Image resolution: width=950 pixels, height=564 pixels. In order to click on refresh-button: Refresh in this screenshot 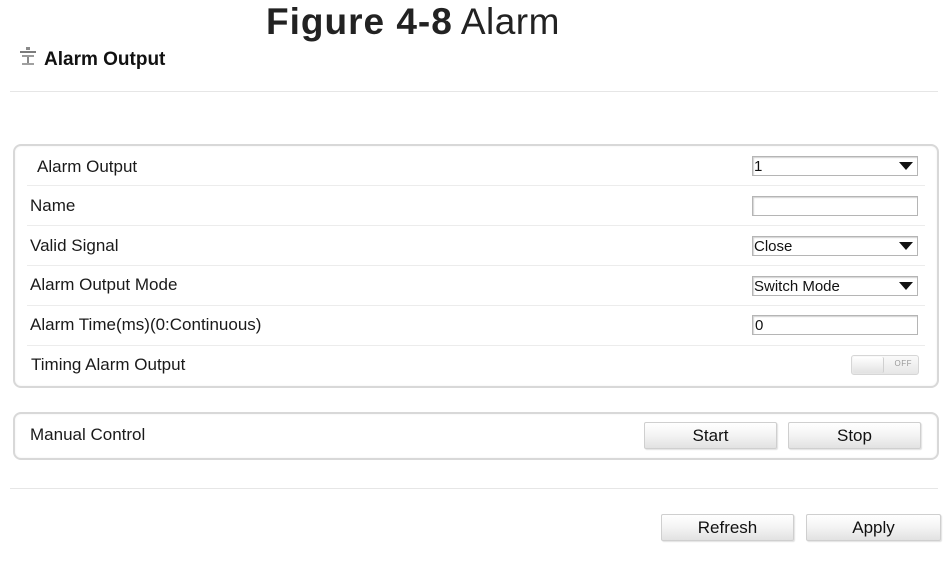, I will do `click(727, 527)`.